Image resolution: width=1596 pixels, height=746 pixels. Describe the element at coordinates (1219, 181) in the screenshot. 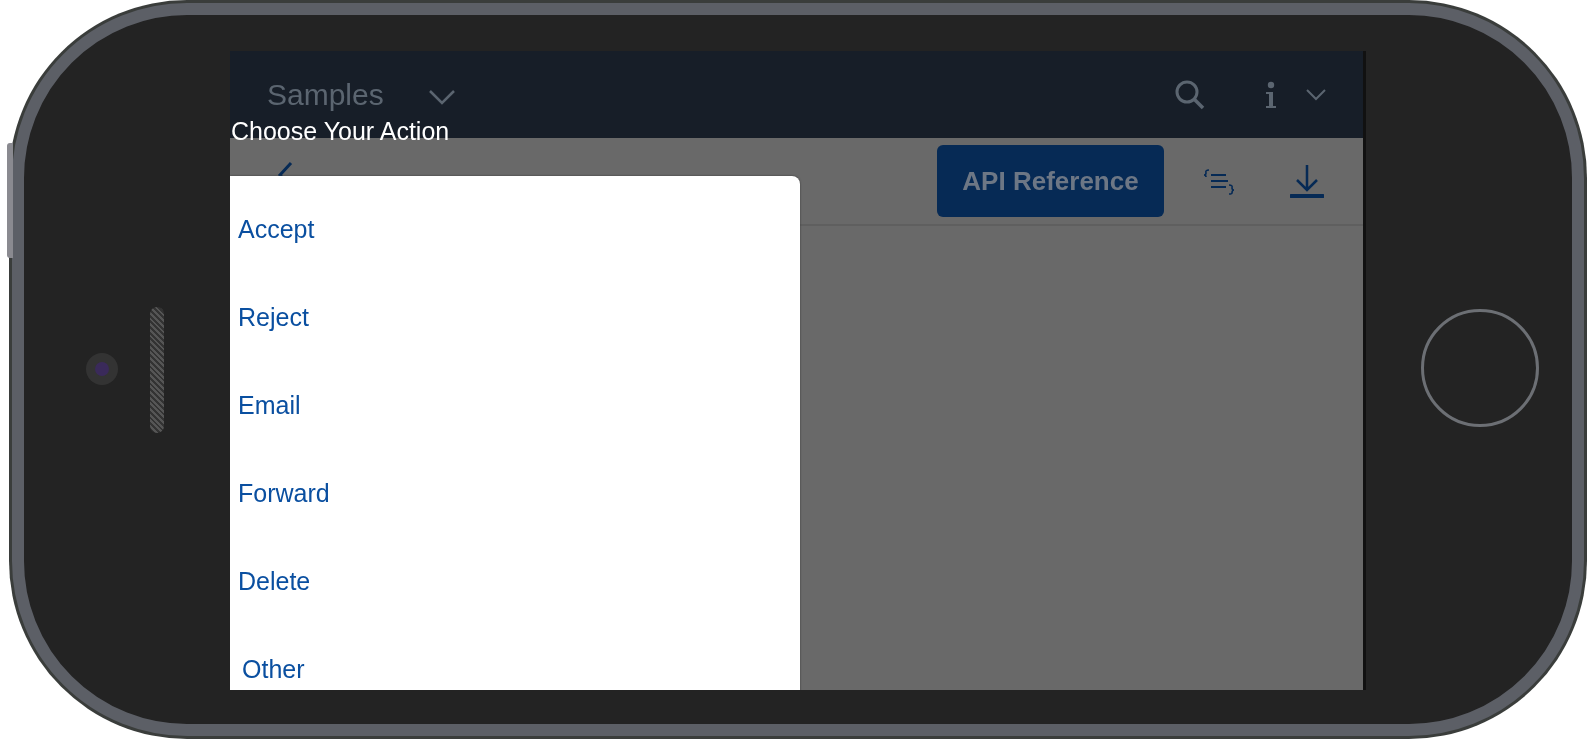

I see `code-list-icon` at that location.